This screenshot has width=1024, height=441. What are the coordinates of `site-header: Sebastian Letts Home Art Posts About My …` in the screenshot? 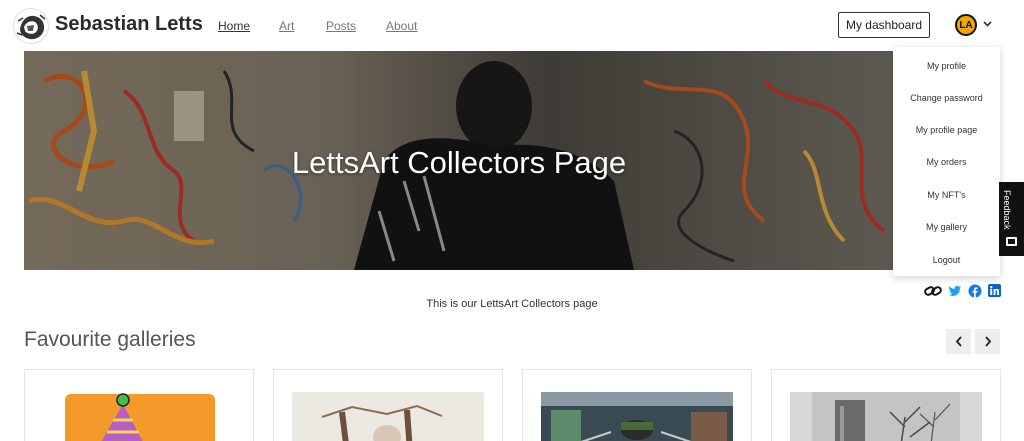 It's located at (512, 25).